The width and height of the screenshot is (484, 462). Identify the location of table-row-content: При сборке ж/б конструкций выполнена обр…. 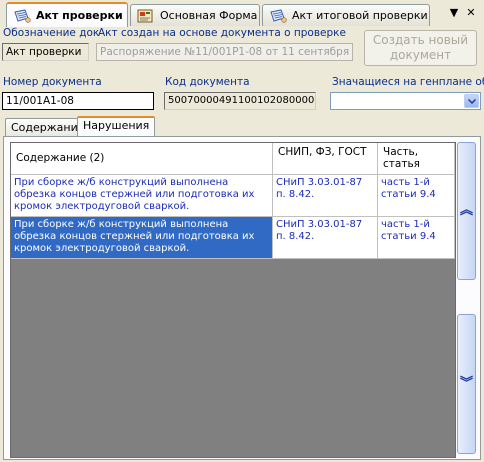
(142, 196).